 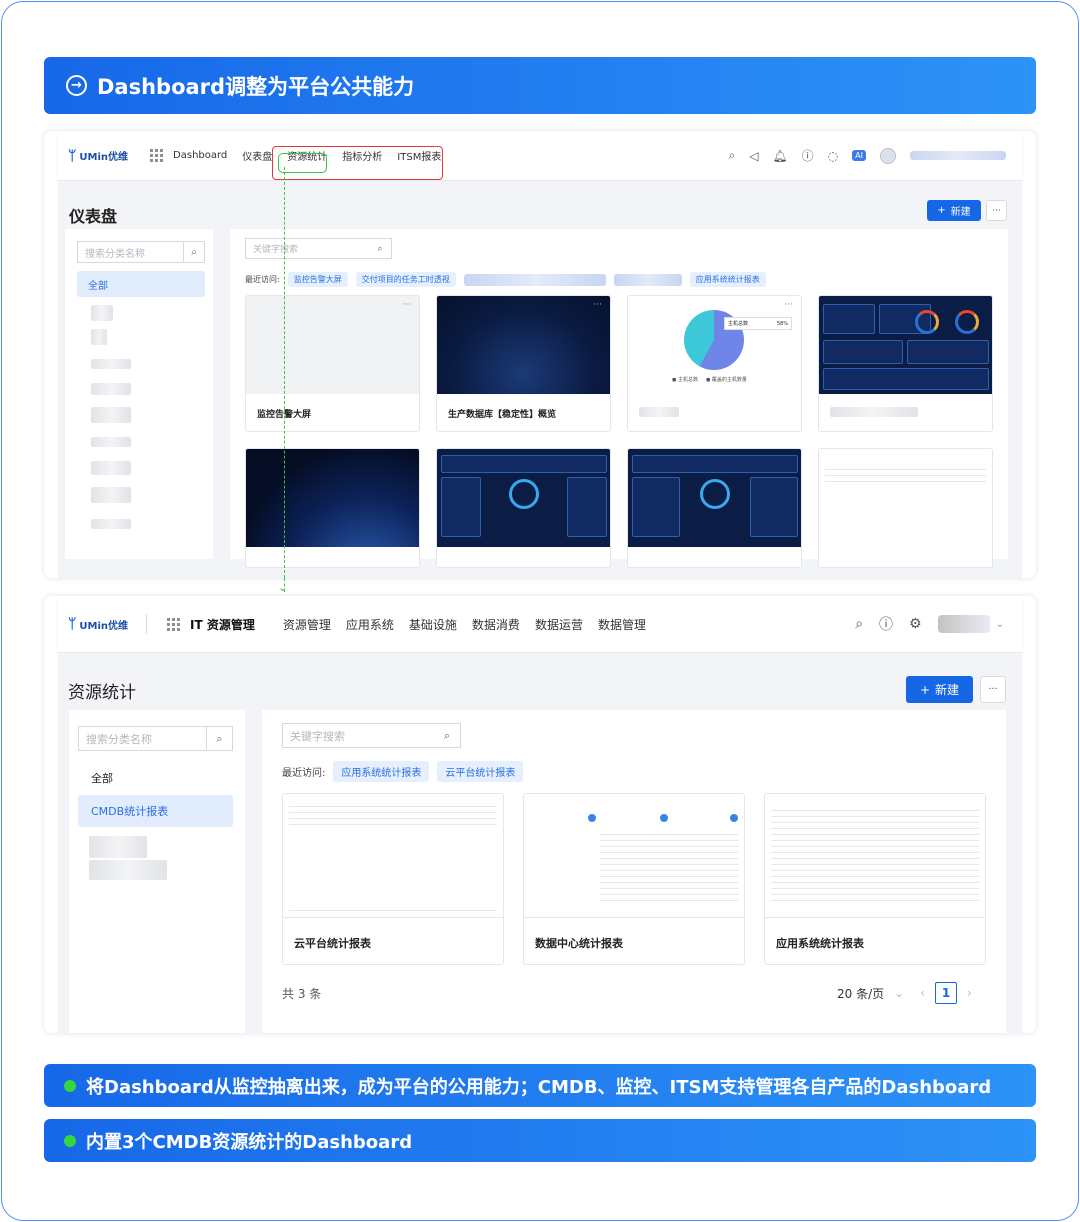 What do you see at coordinates (139, 394) in the screenshot?
I see `category-sidebar: 搜索分类名称 ⌕ 全部` at bounding box center [139, 394].